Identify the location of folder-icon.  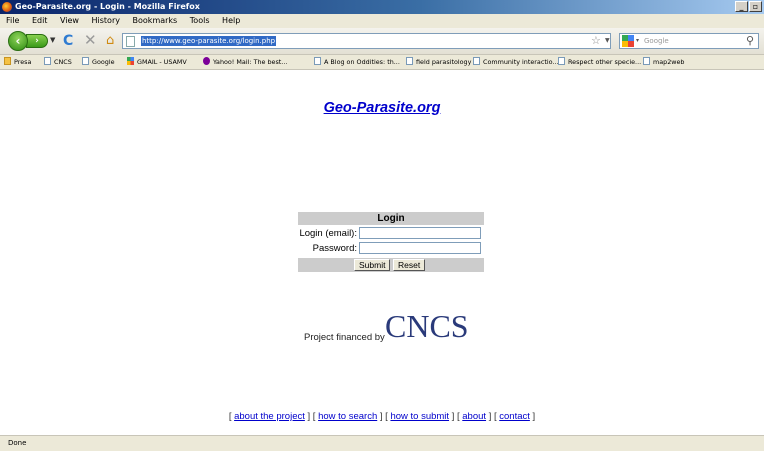
(7, 61).